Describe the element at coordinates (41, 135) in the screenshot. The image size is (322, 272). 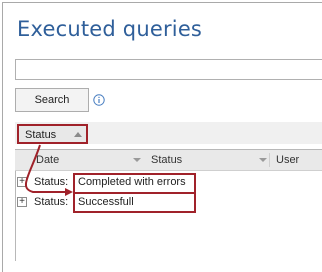
I see `group-chip-label: Status` at that location.